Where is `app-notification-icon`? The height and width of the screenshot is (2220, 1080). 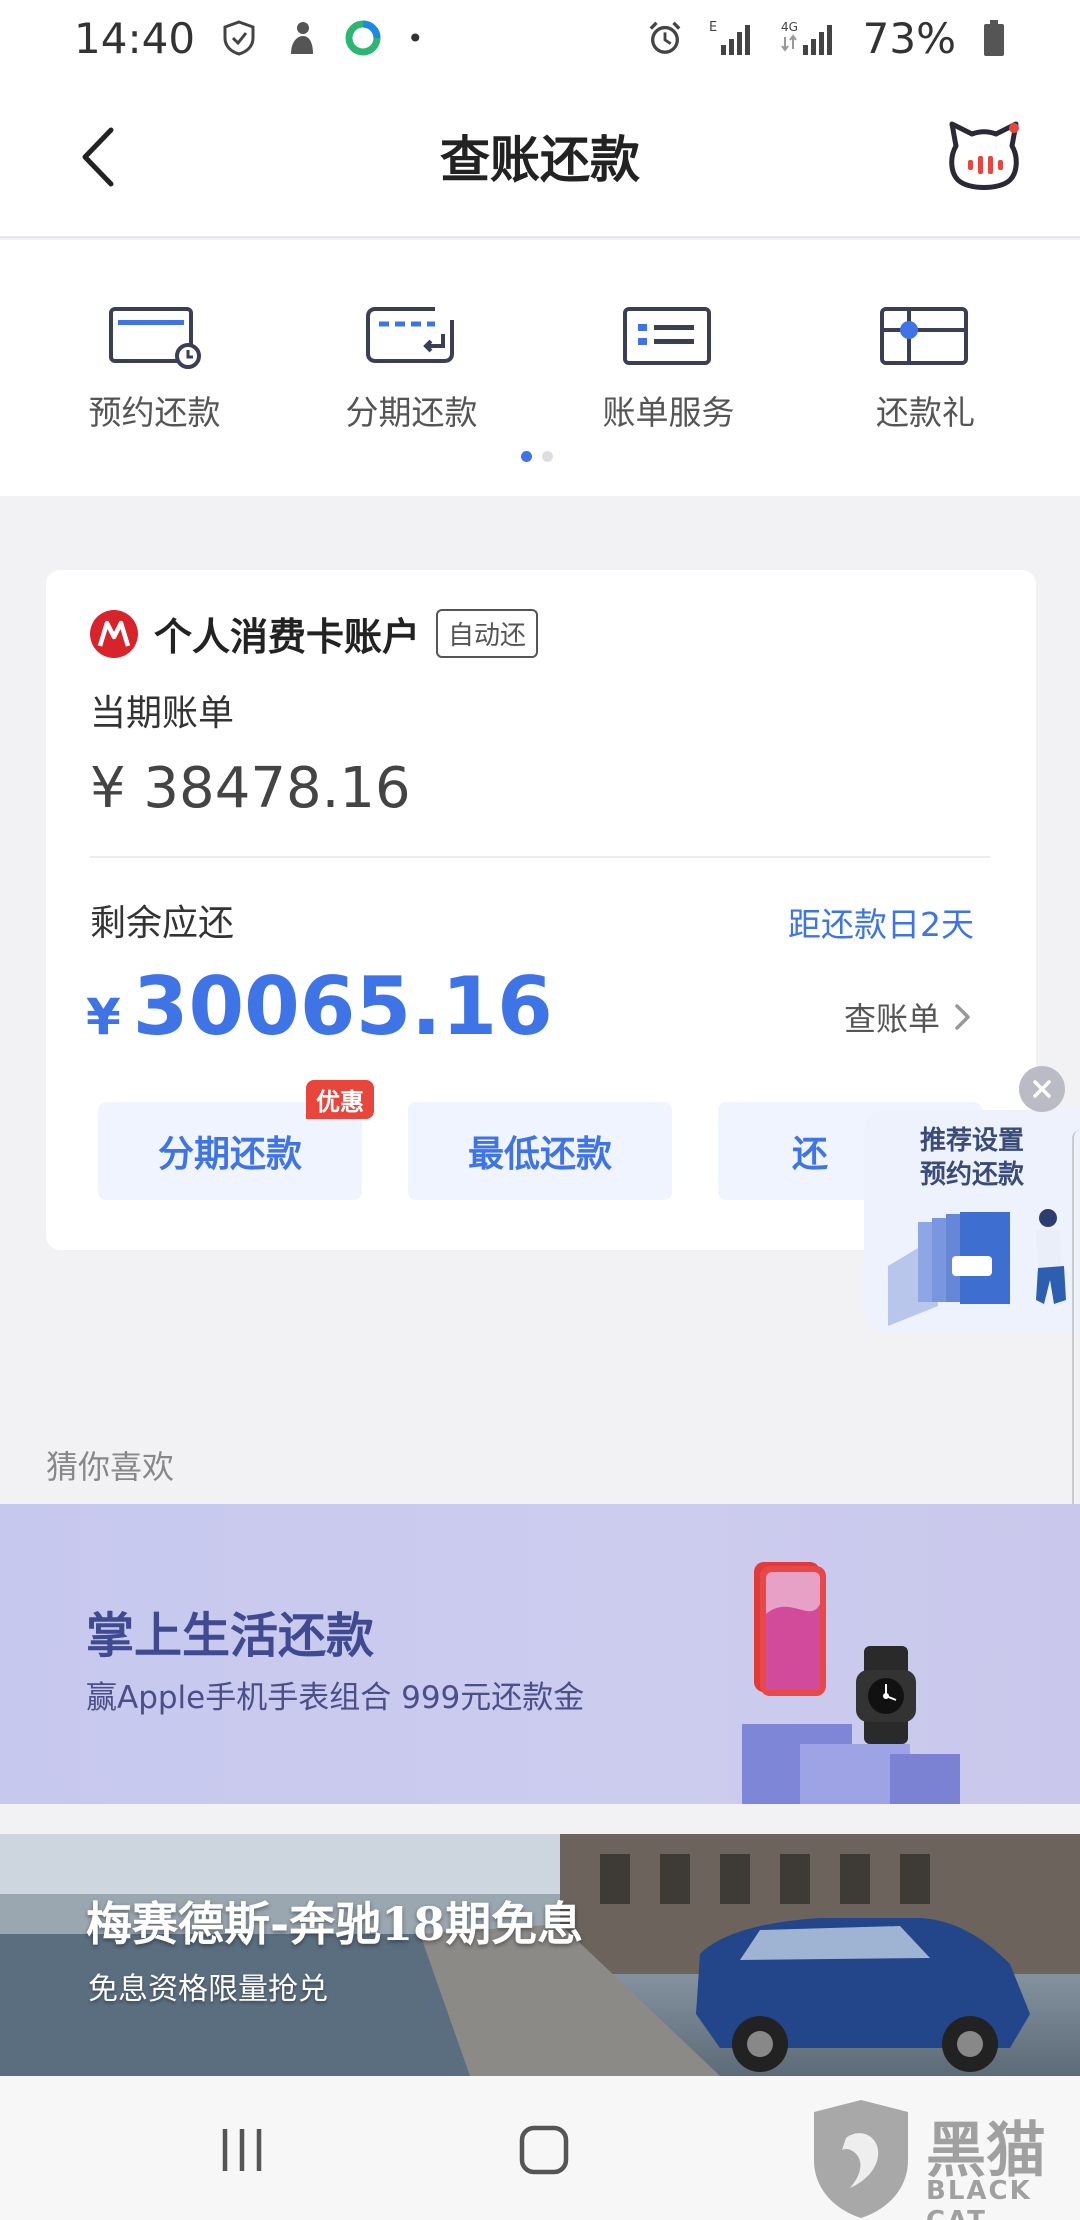 app-notification-icon is located at coordinates (301, 38).